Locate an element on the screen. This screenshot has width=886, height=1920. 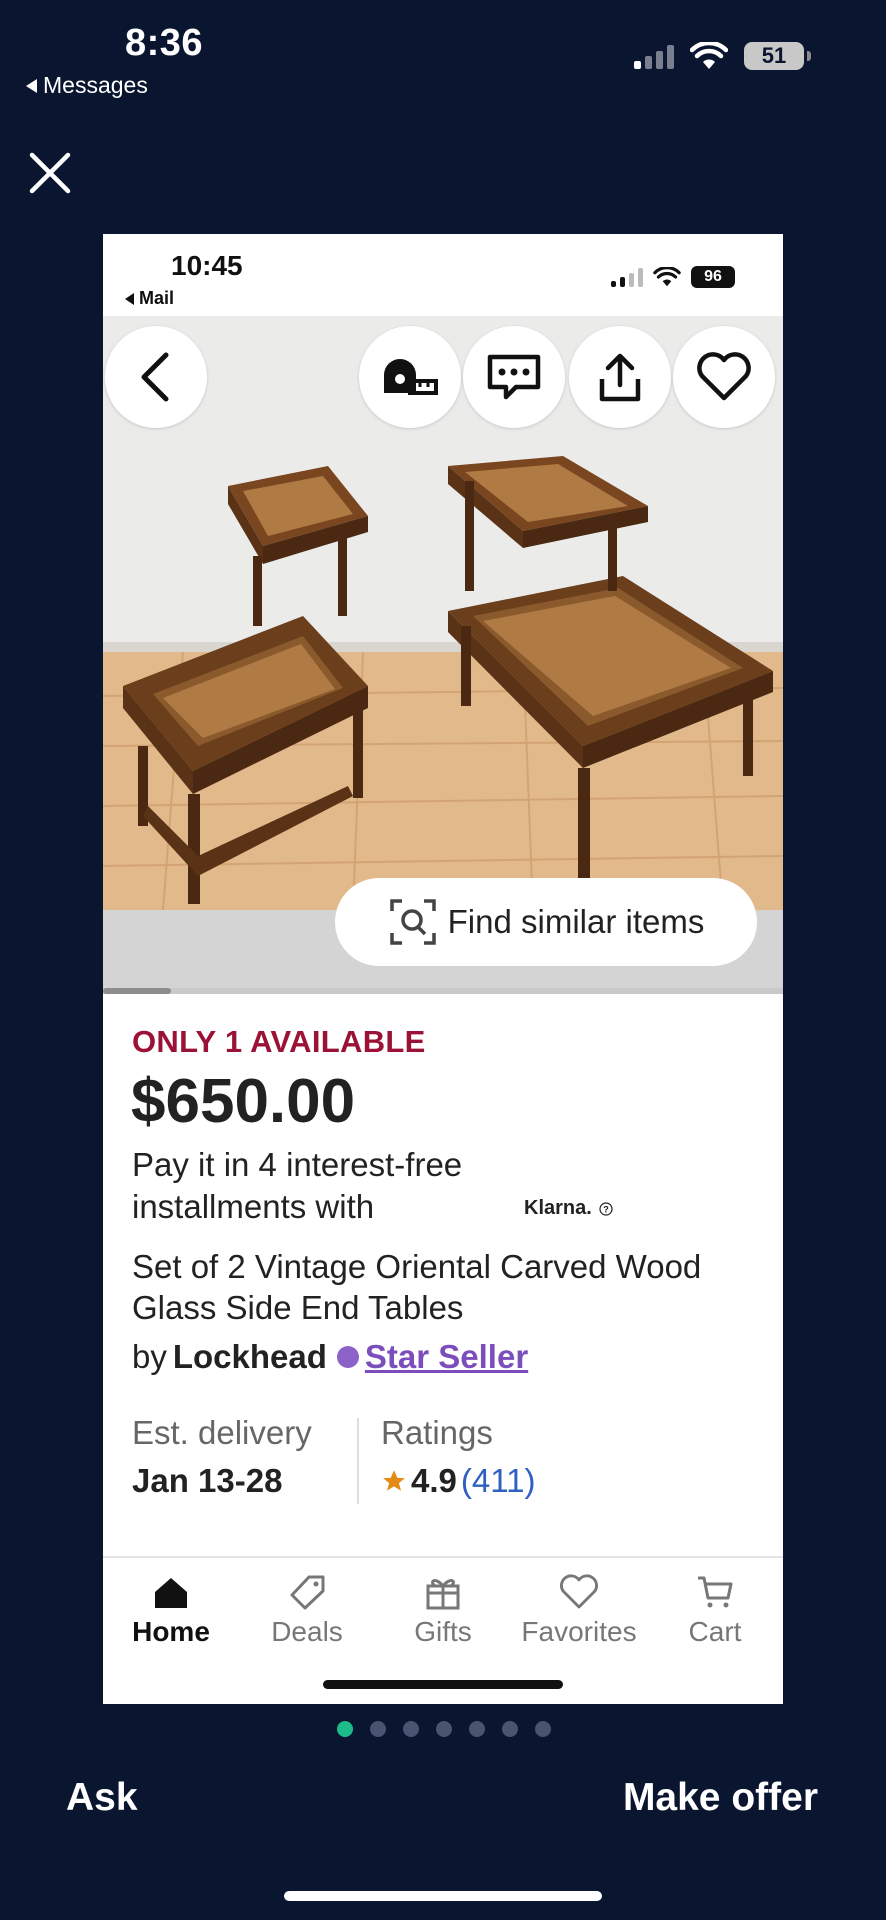
visual-search-icon is located at coordinates (412, 922).